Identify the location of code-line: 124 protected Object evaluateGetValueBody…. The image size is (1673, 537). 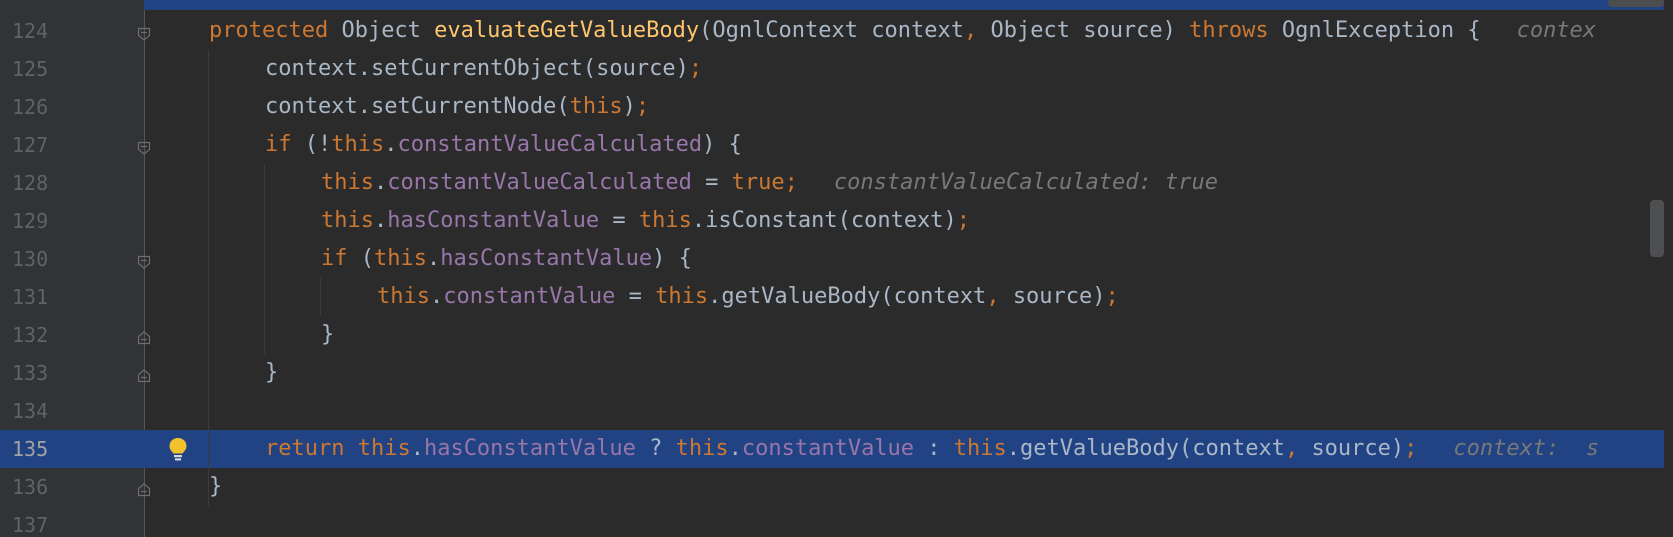
(832, 31).